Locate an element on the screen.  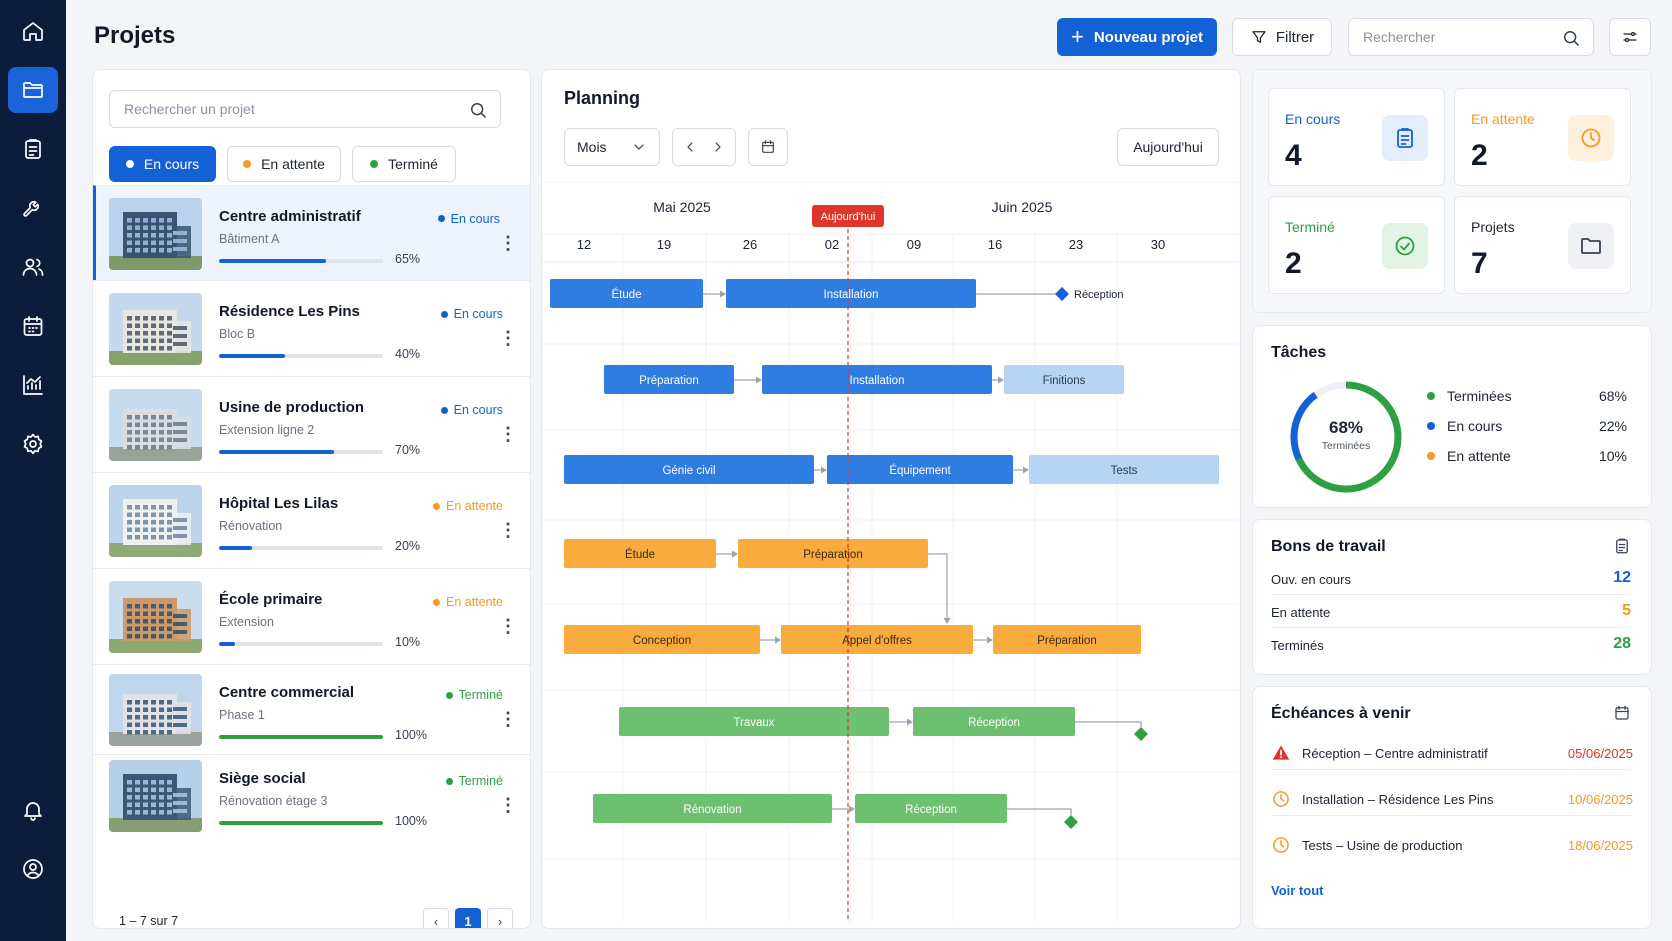
project-name: Résidence Les Pins is located at coordinates (289, 311).